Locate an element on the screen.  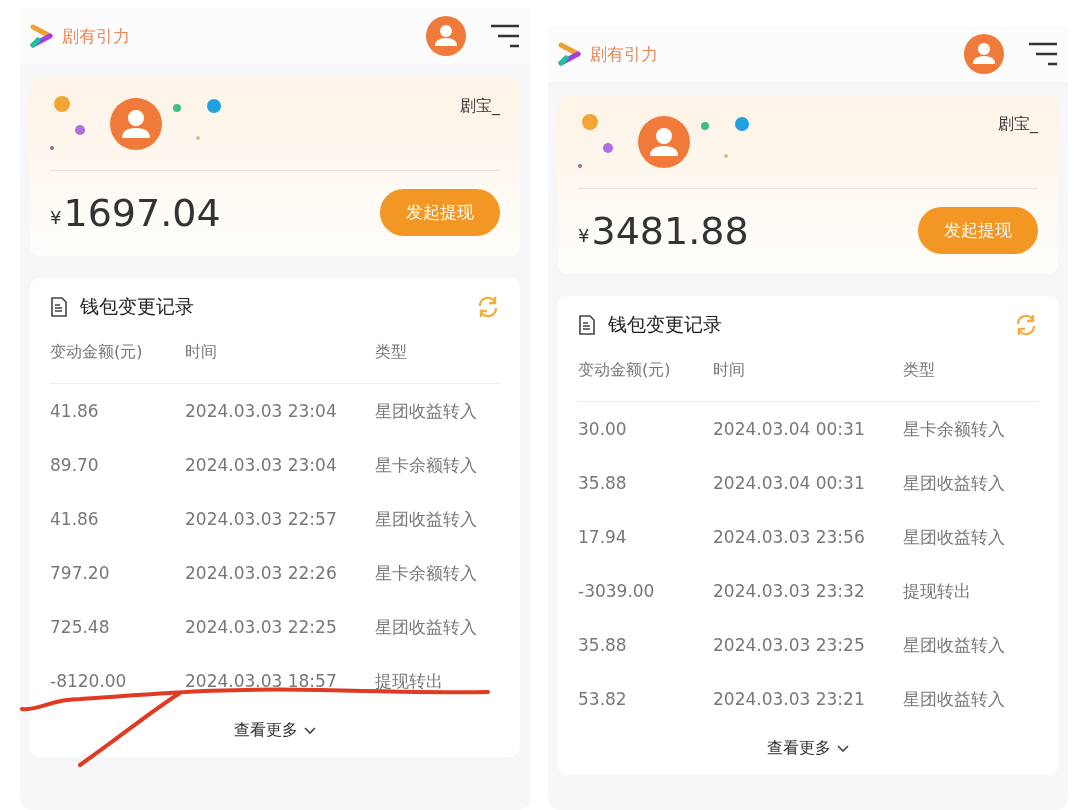
time-cell-text: 2024.03.03 22:26 is located at coordinates (261, 573).